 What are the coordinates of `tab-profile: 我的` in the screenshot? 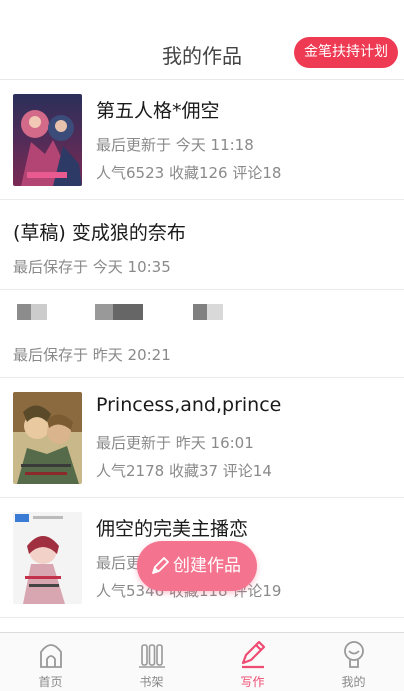 It's located at (353, 662).